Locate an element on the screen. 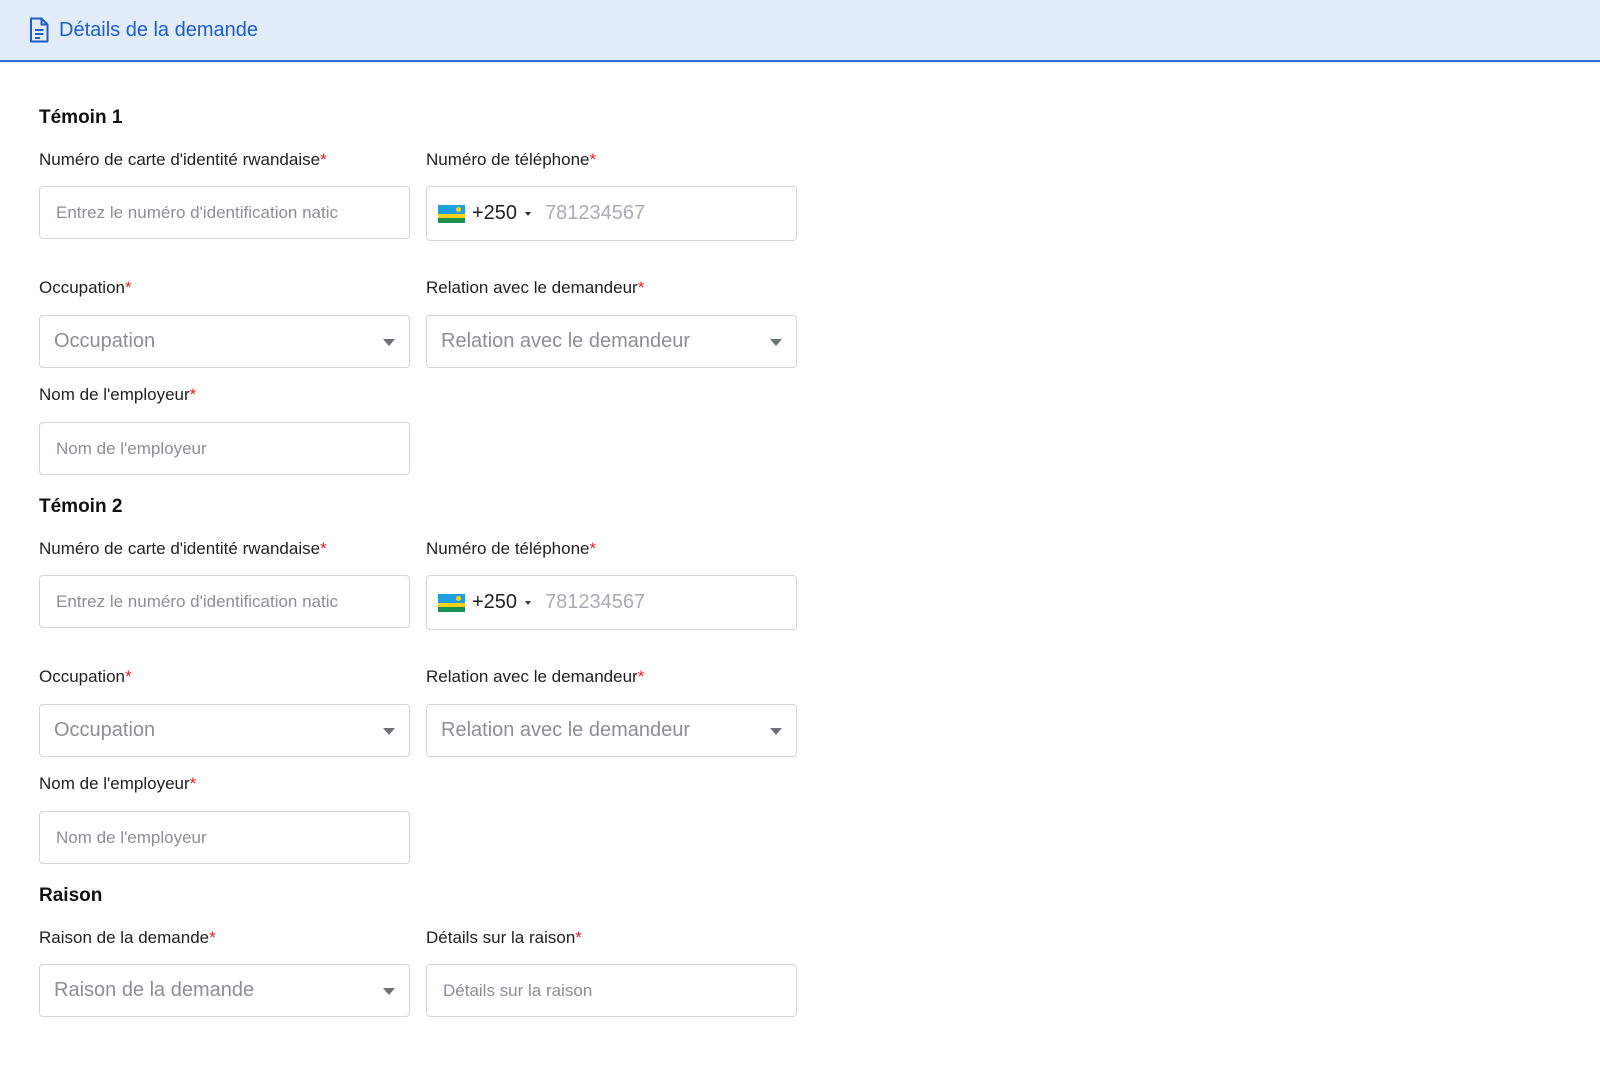 This screenshot has height=1072, width=1600. witness1-id-input: Entrez le numéro d'identification natic is located at coordinates (224, 212).